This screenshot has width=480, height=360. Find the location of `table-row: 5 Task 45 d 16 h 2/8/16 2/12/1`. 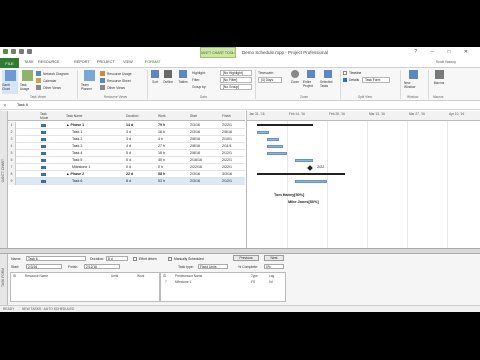

table-row: 5 Task 45 d 16 h 2/8/16 2/12/1 is located at coordinates (126, 153).